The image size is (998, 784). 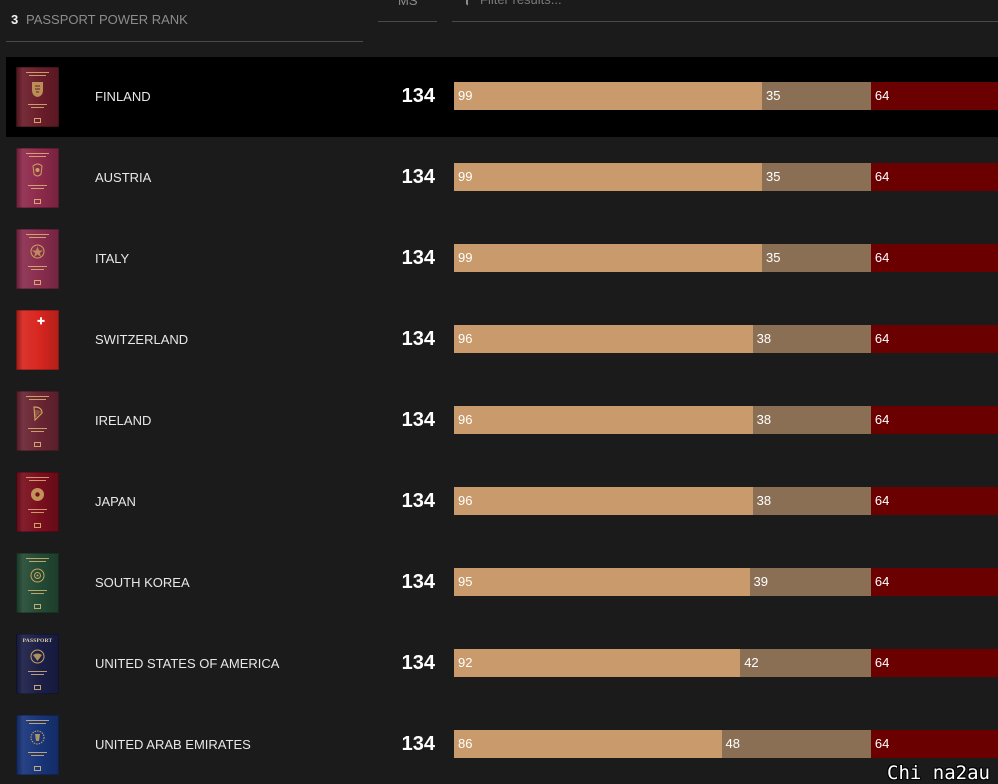 I want to click on bar-segment-2: 39, so click(x=810, y=582).